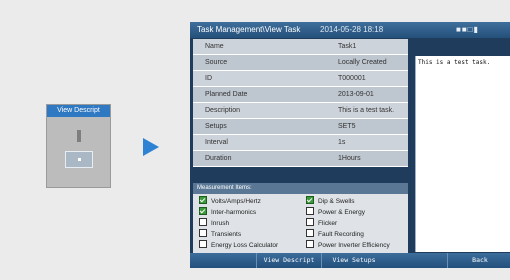 This screenshot has height=280, width=510. What do you see at coordinates (216, 62) in the screenshot?
I see `property-label: Source` at bounding box center [216, 62].